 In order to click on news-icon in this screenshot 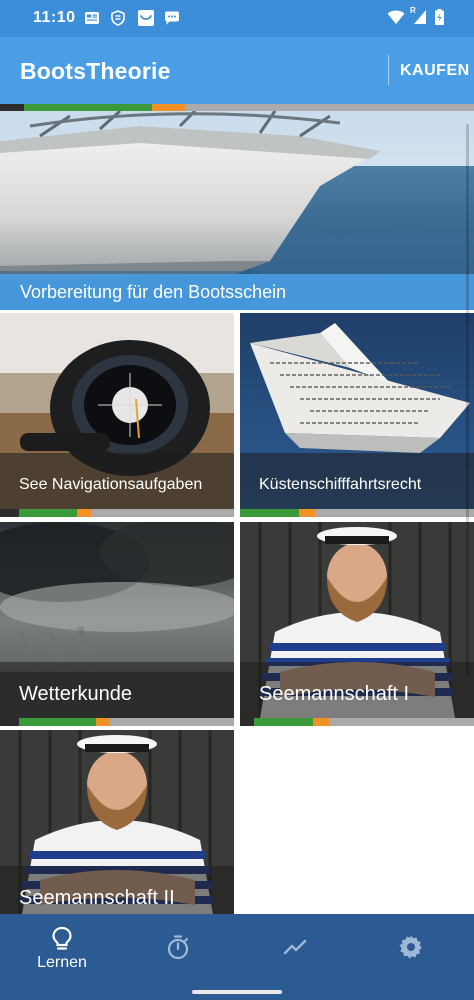, I will do `click(92, 18)`.